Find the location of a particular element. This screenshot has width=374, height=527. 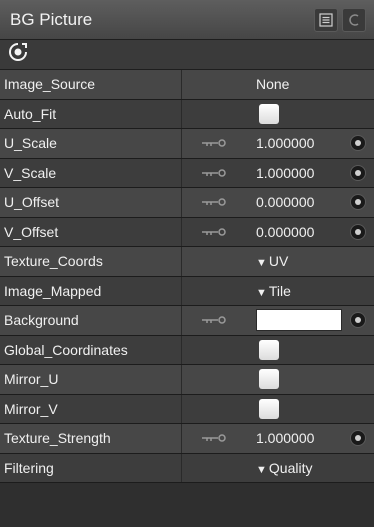

row-v-scale: V_Scale 1.000000 is located at coordinates (187, 173).